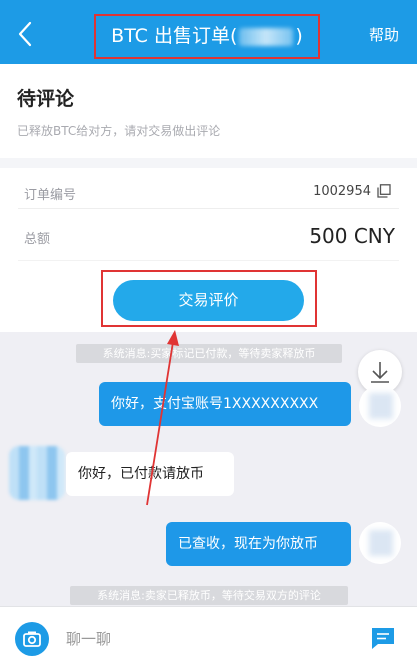 Image resolution: width=417 pixels, height=672 pixels. I want to click on message-icon, so click(383, 638).